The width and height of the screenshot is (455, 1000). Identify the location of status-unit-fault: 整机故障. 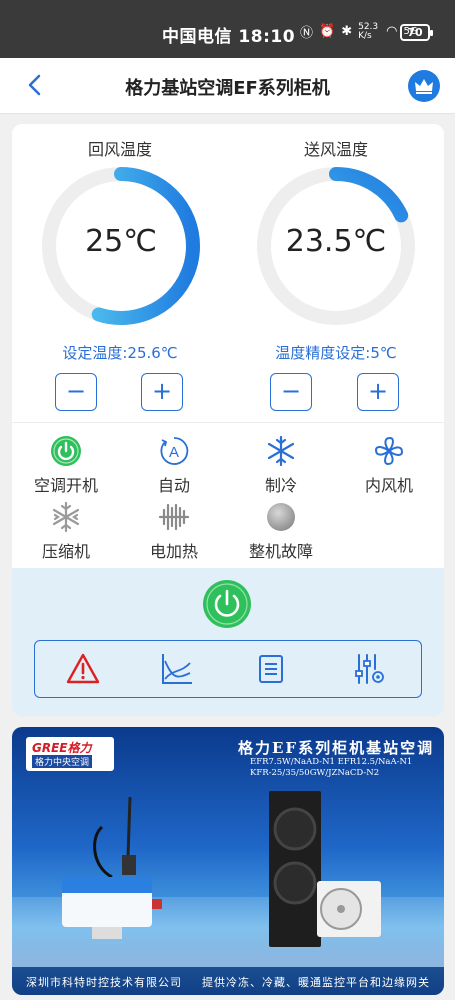
(281, 531).